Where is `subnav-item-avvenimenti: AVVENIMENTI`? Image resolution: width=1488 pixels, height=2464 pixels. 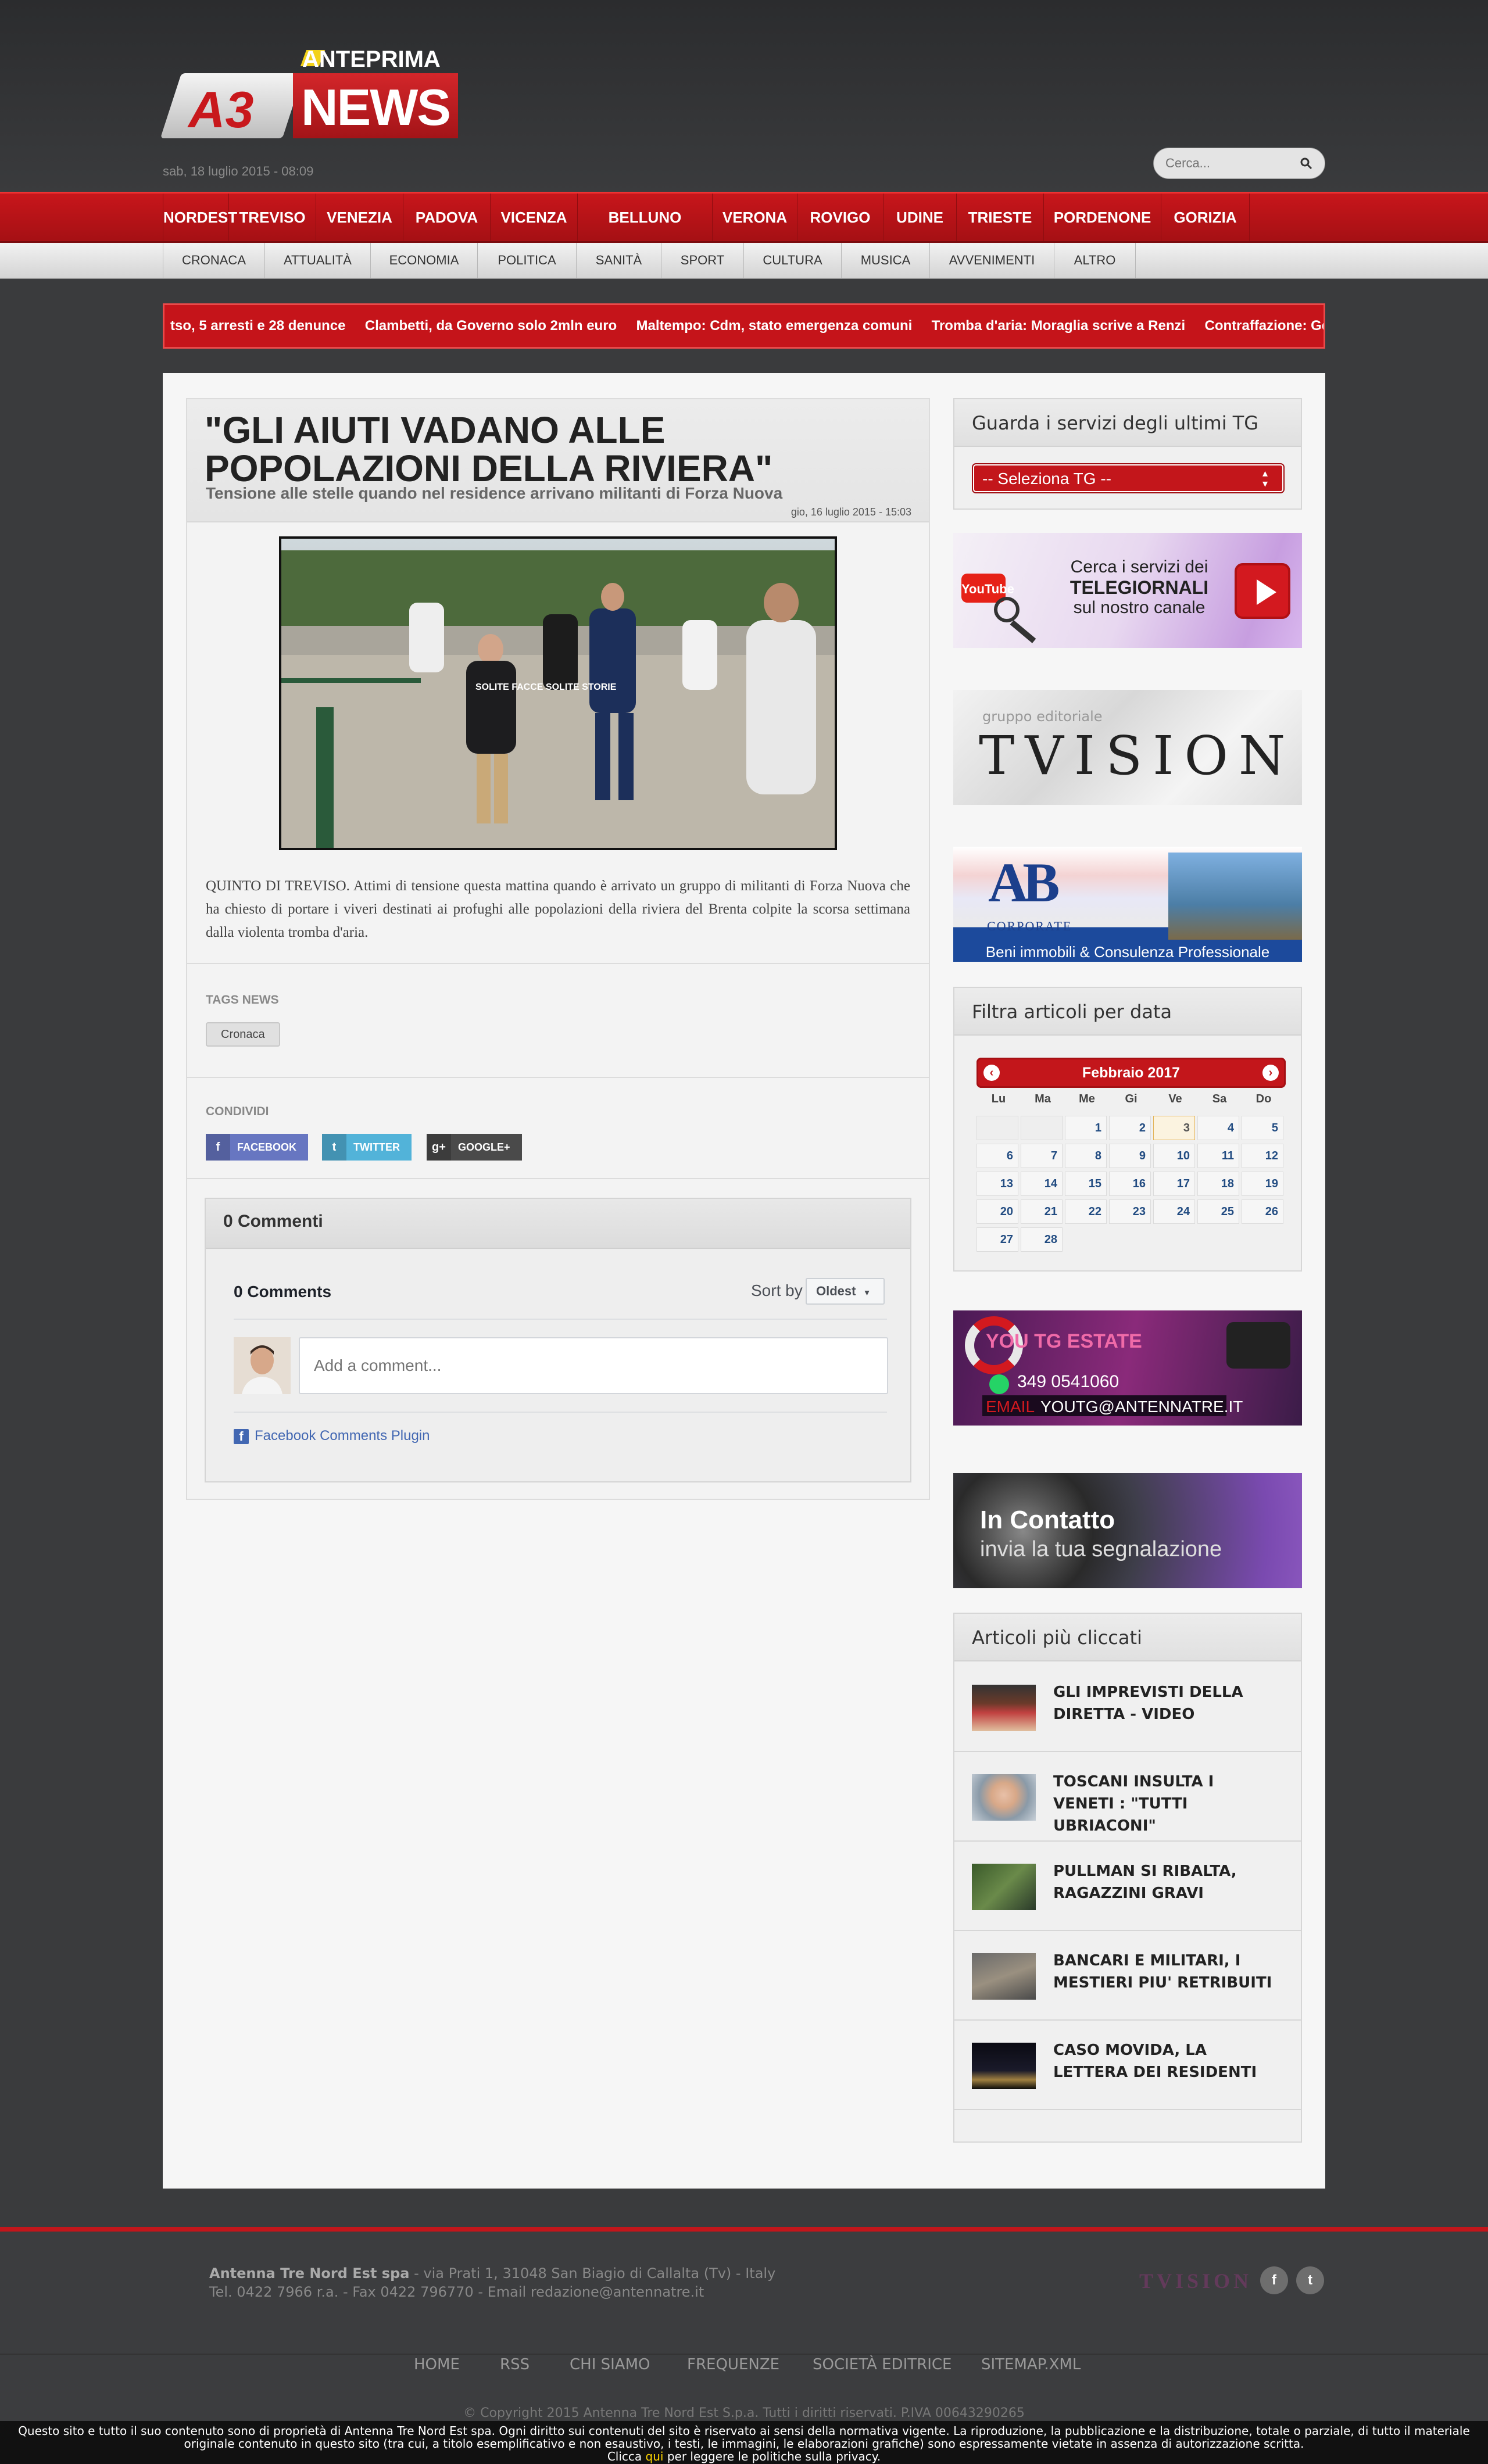 subnav-item-avvenimenti: AVVENIMENTI is located at coordinates (992, 260).